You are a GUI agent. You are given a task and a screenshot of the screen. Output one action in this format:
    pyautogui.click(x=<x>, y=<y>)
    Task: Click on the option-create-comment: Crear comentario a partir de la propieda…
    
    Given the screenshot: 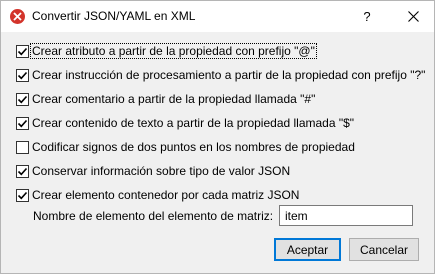 What is the action you would take?
    pyautogui.click(x=165, y=99)
    